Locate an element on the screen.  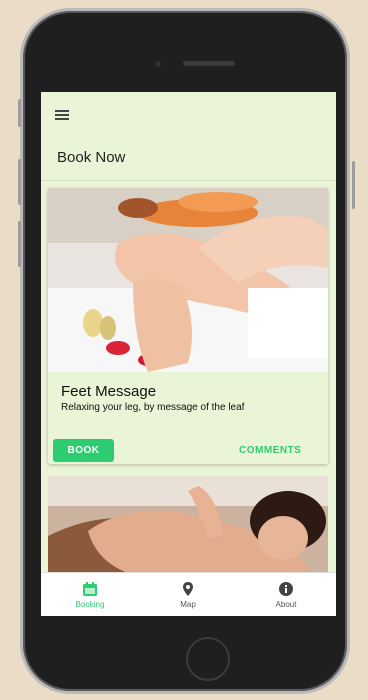
nav-item-booking: Booking is located at coordinates (90, 594).